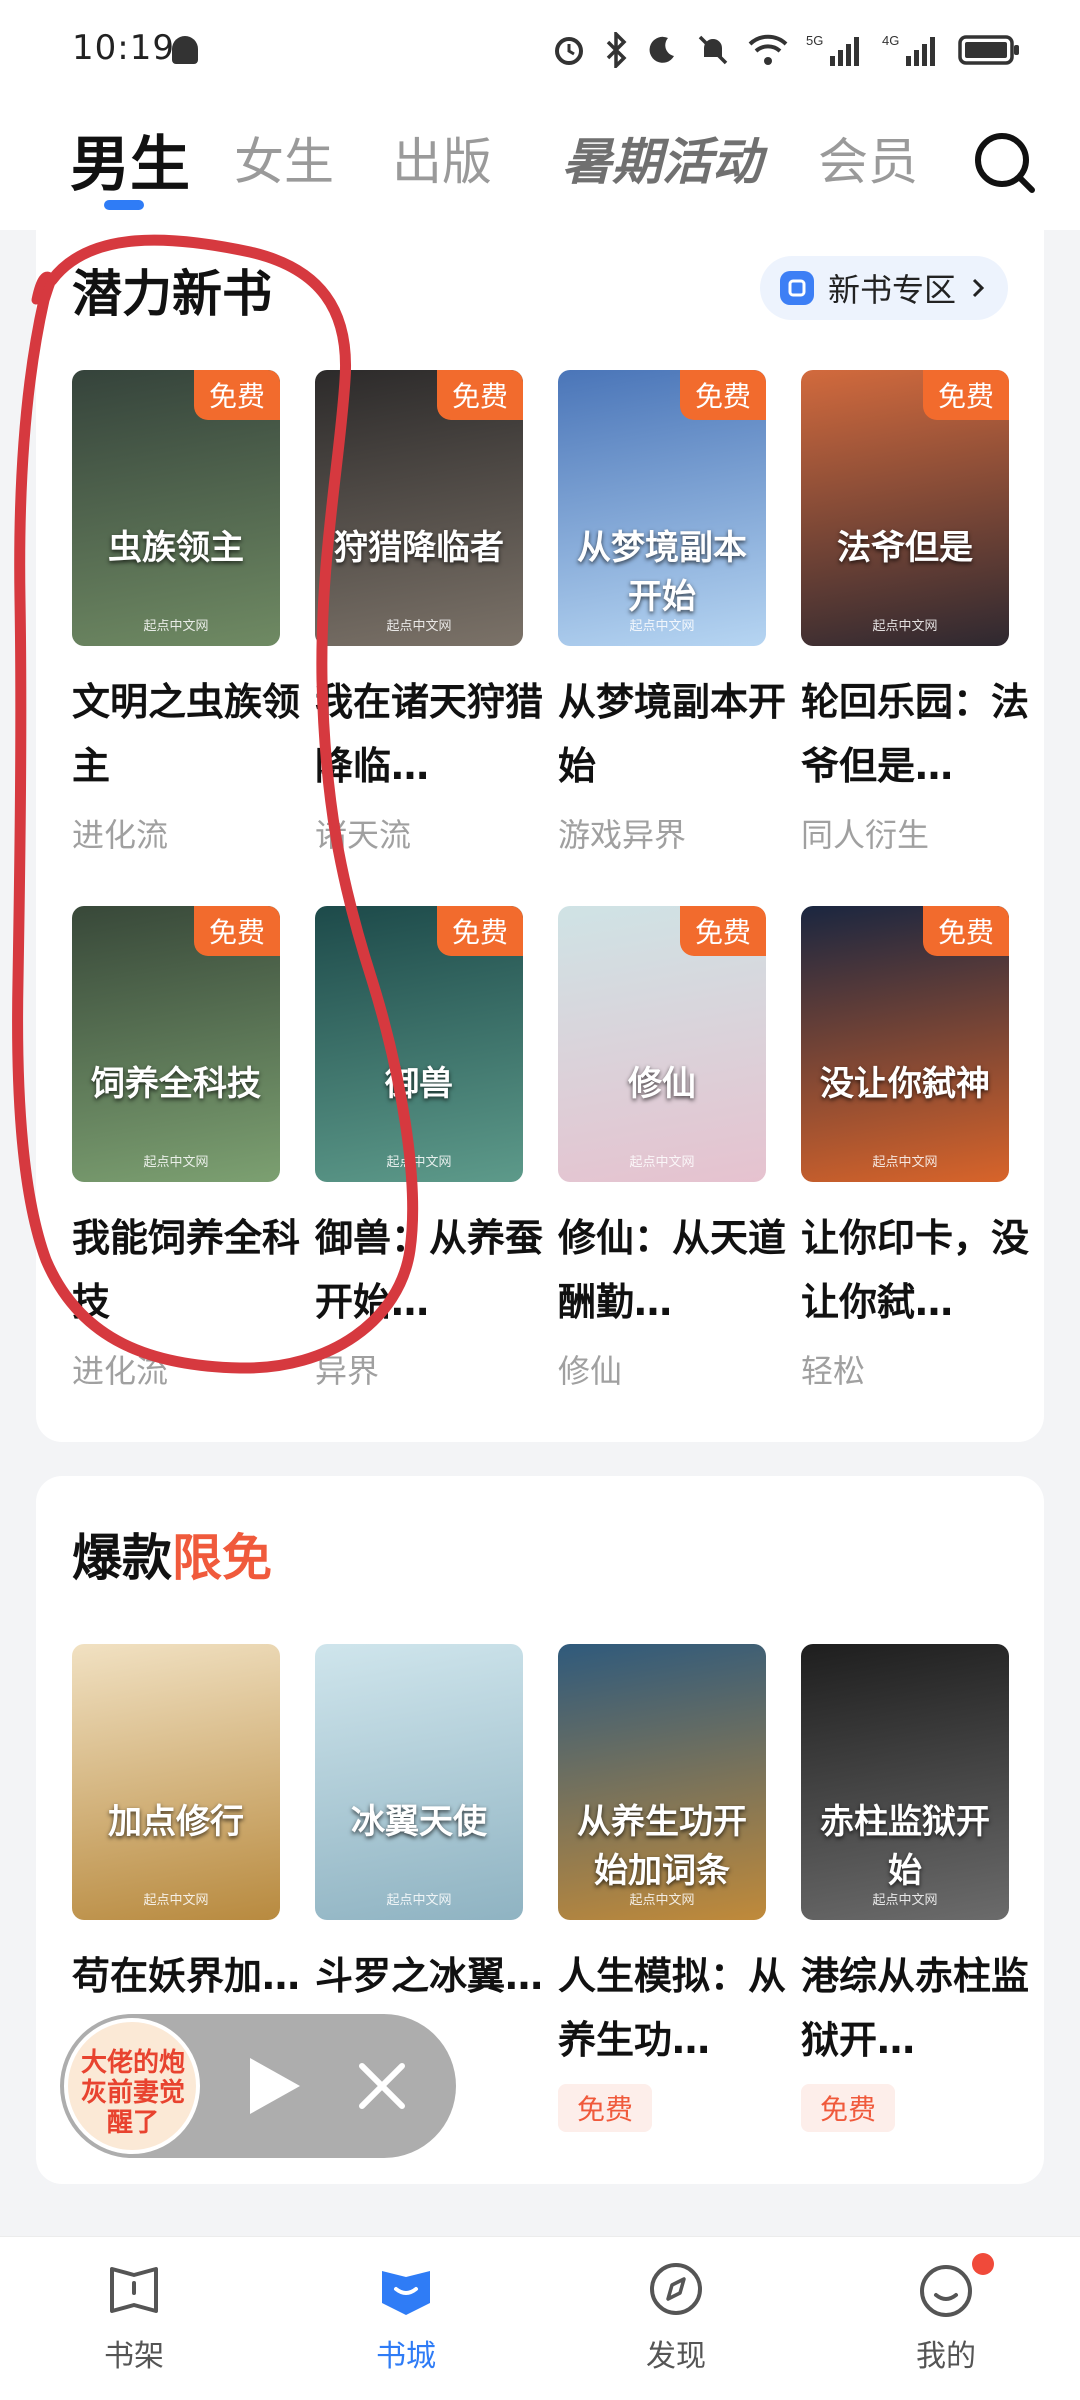 Image resolution: width=1080 pixels, height=2400 pixels. What do you see at coordinates (676, 2289) in the screenshot?
I see `compass-icon` at bounding box center [676, 2289].